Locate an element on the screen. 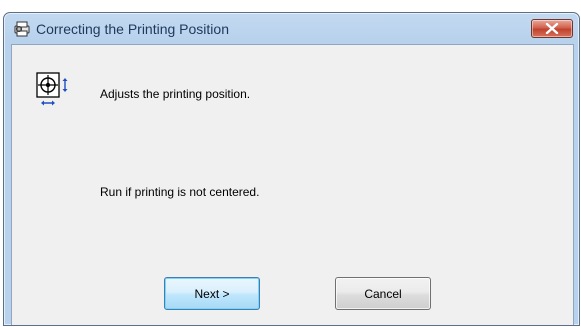 The image size is (581, 327). next-button: Next > is located at coordinates (212, 293).